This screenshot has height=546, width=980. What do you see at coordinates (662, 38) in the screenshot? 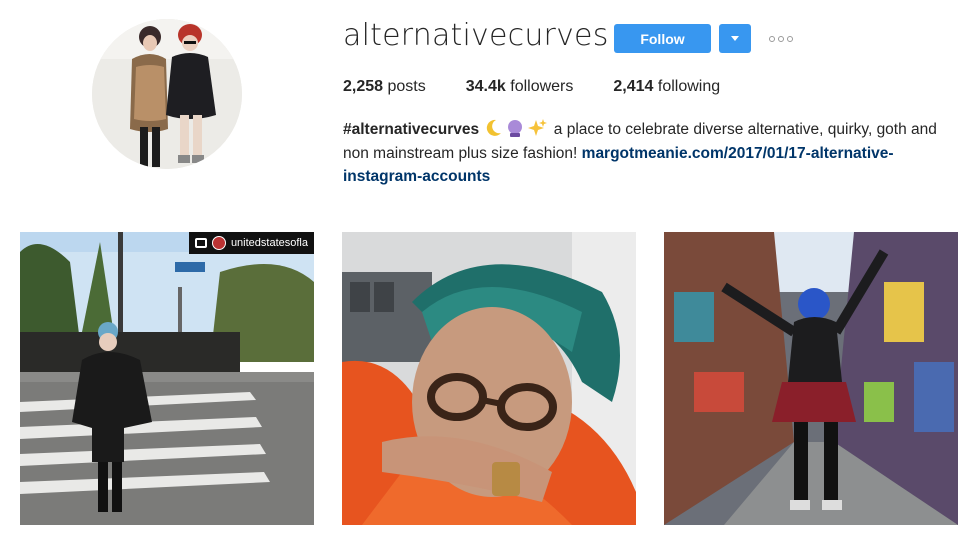
I see `follow-button: Follow` at bounding box center [662, 38].